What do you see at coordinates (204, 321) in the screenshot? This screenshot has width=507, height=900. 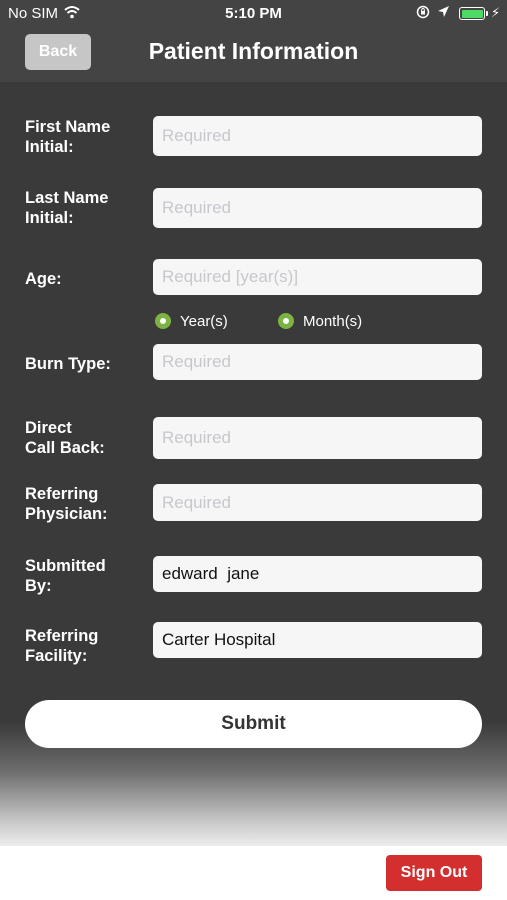 I see `radio-years-label: Year(s)` at bounding box center [204, 321].